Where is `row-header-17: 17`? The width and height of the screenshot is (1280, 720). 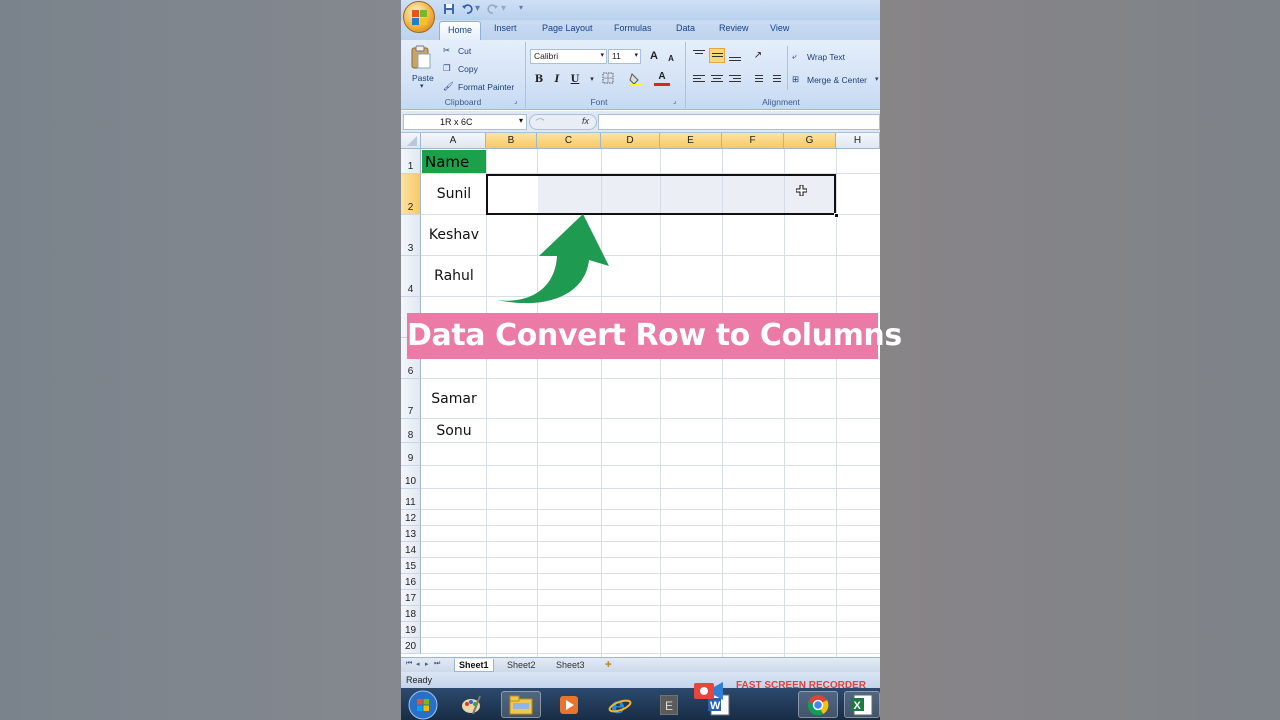
row-header-17: 17 is located at coordinates (411, 598).